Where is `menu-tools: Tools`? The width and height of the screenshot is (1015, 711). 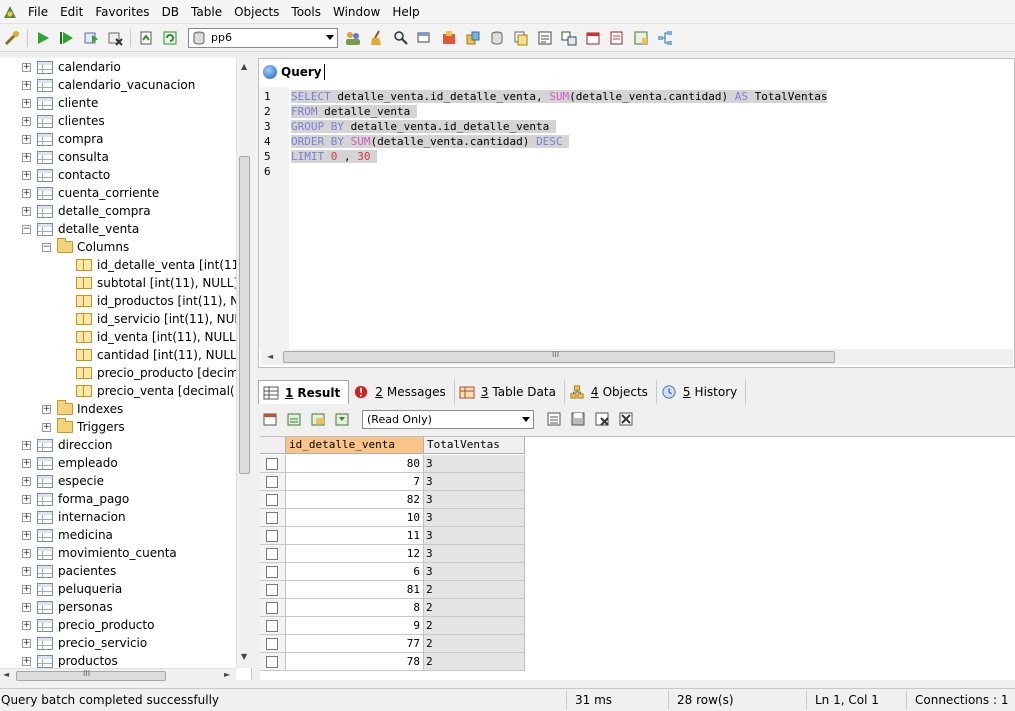 menu-tools: Tools is located at coordinates (306, 12).